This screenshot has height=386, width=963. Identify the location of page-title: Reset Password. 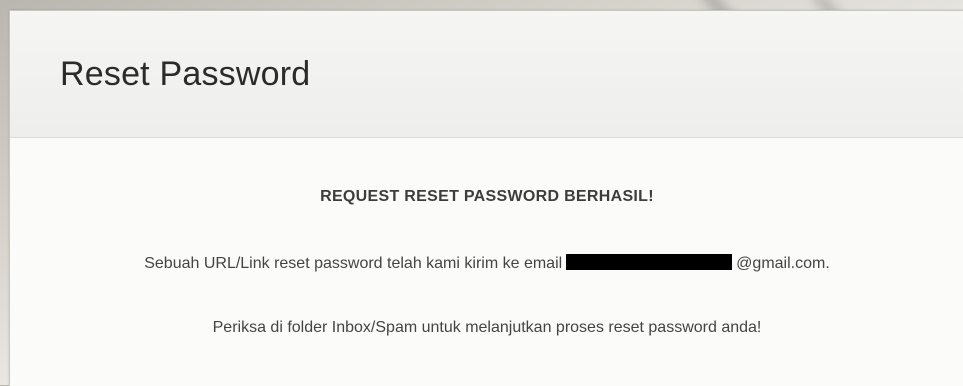
(185, 74).